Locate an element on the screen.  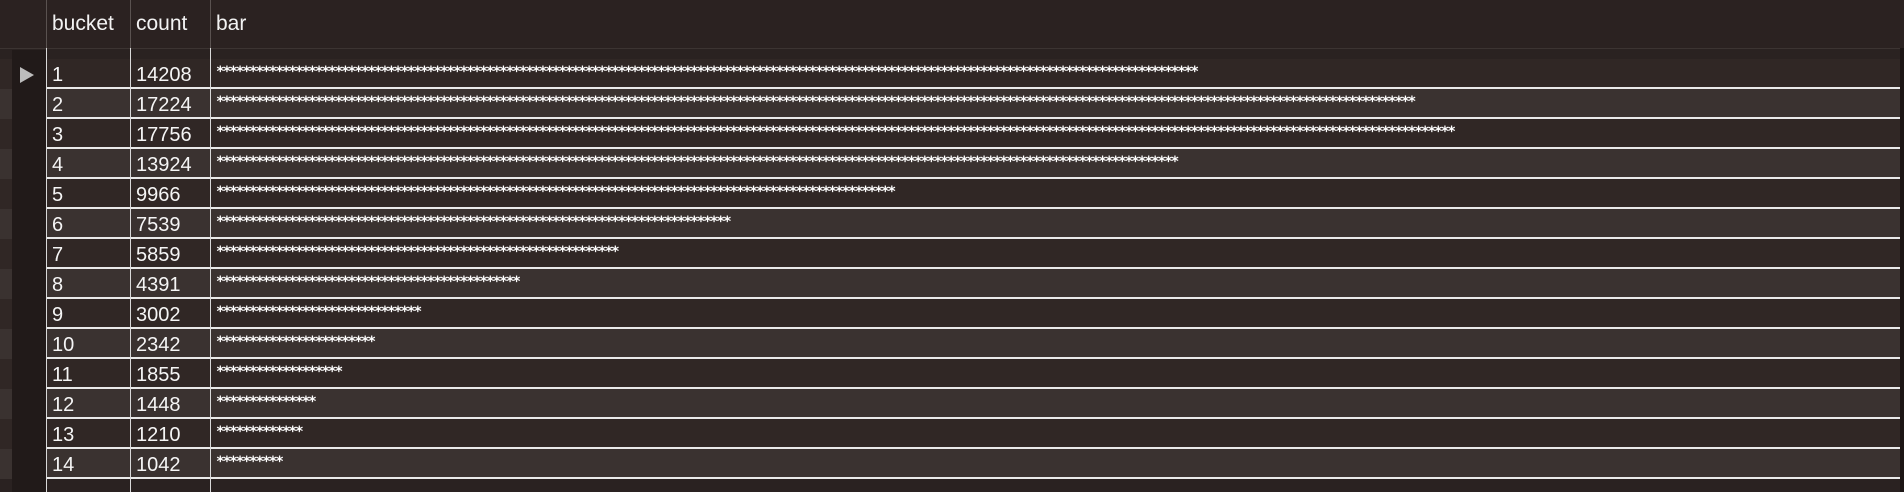
grid-header: bucket count bar is located at coordinates (952, 24).